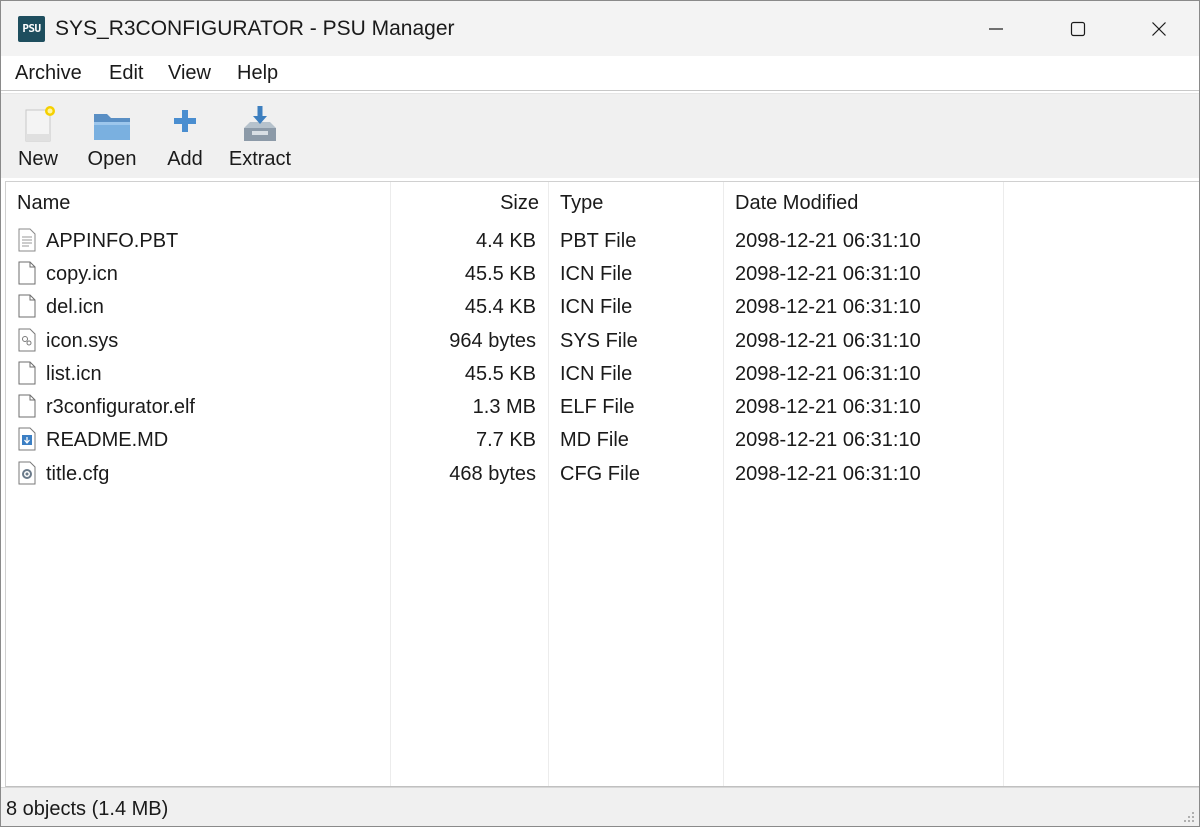 The width and height of the screenshot is (1200, 827). I want to click on title-bar: PSU SYS_R3CONFIGURATOR - PSU Manager, so click(600, 28).